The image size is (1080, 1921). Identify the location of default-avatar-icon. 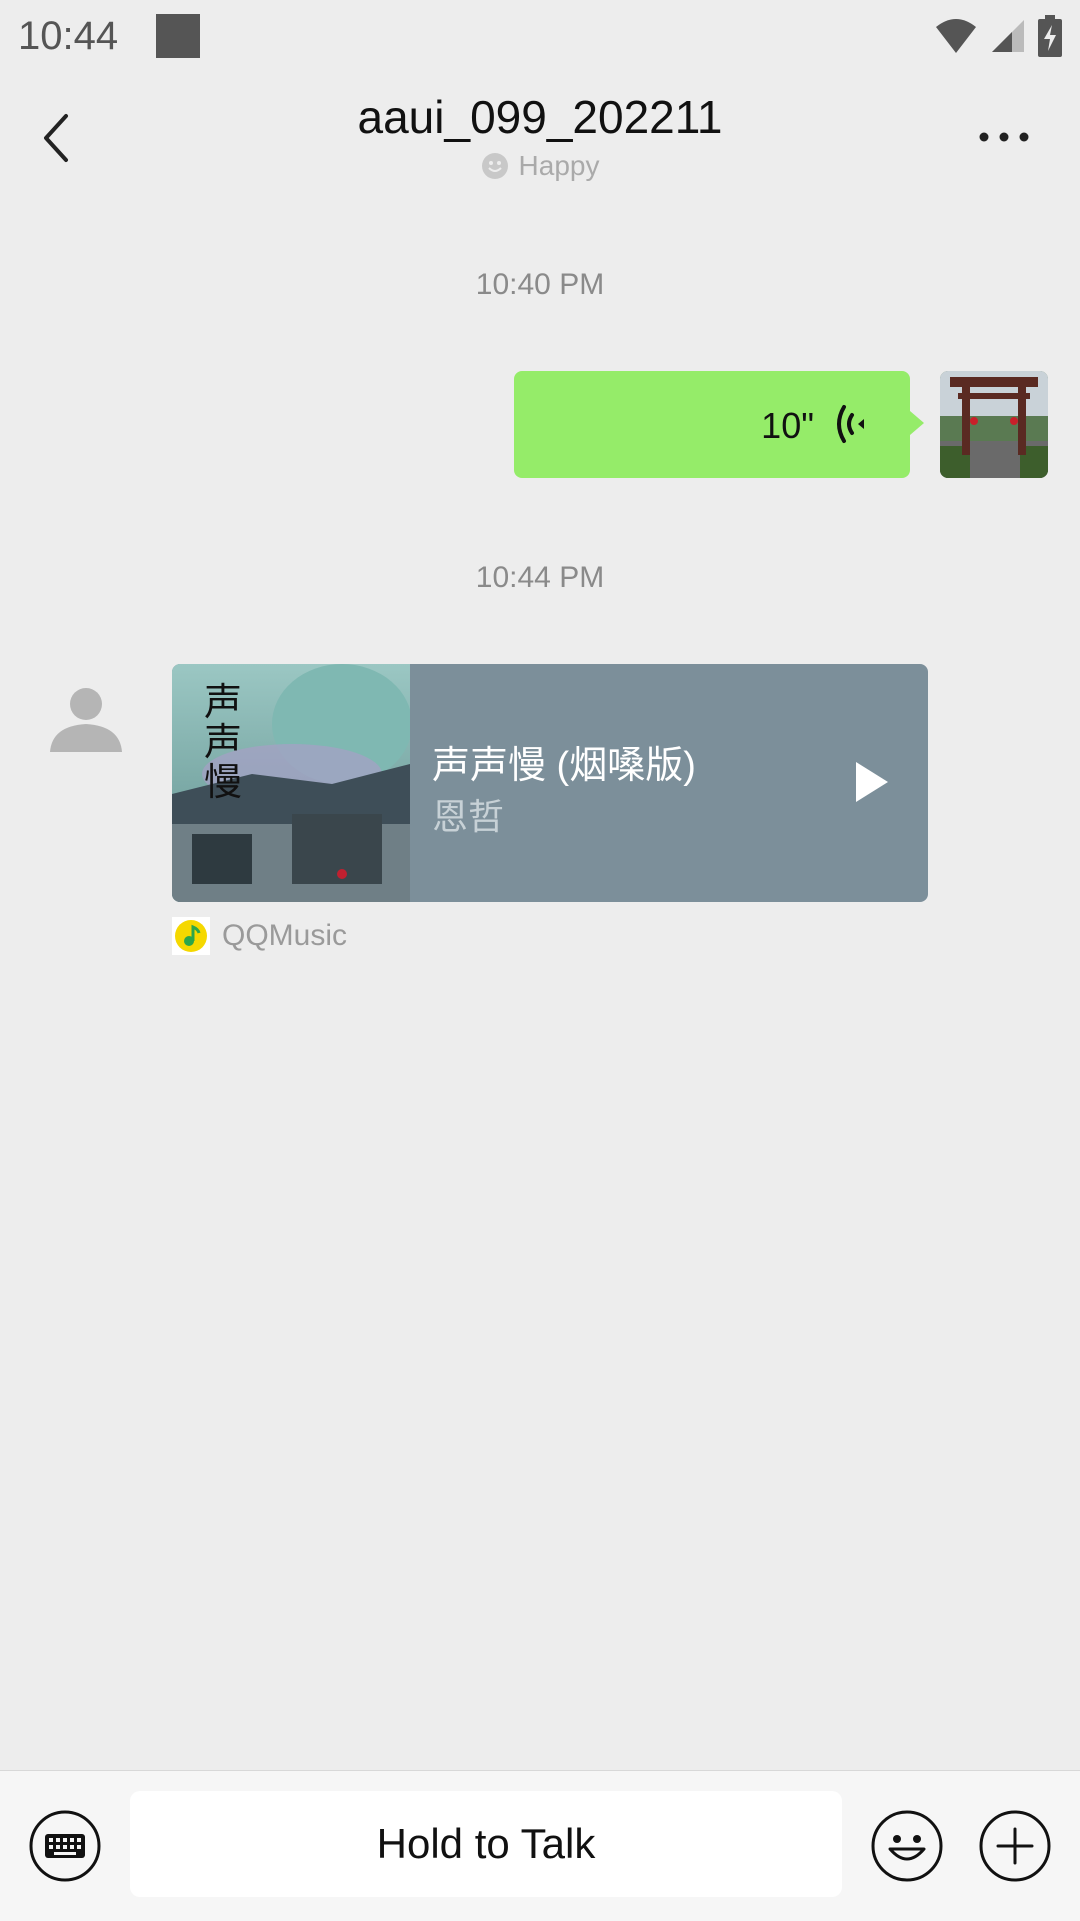
(86, 720).